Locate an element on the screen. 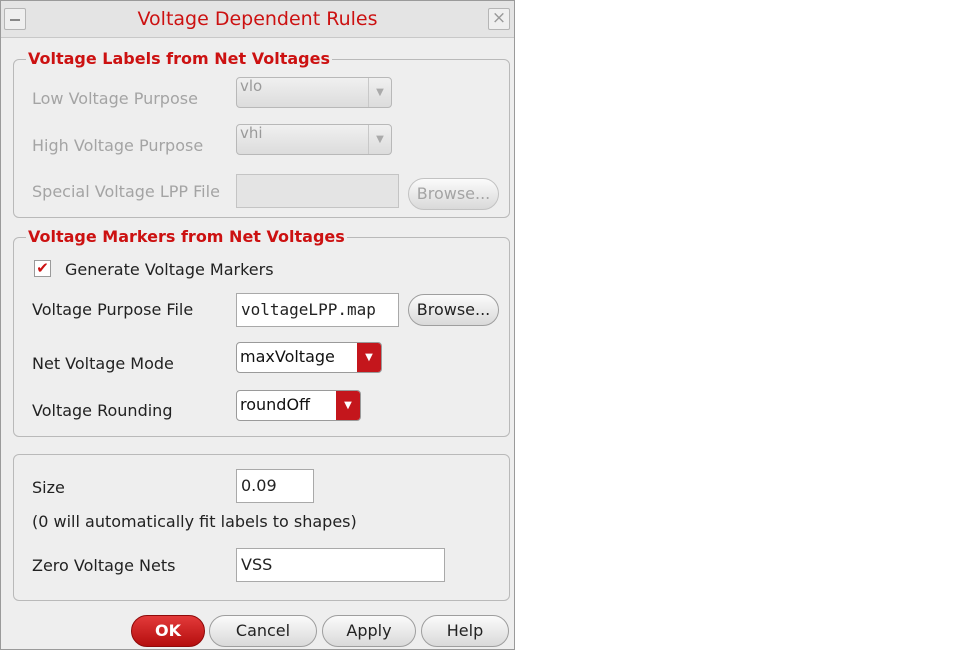 Image resolution: width=963 pixels, height=664 pixels. apply-button: Apply is located at coordinates (369, 631).